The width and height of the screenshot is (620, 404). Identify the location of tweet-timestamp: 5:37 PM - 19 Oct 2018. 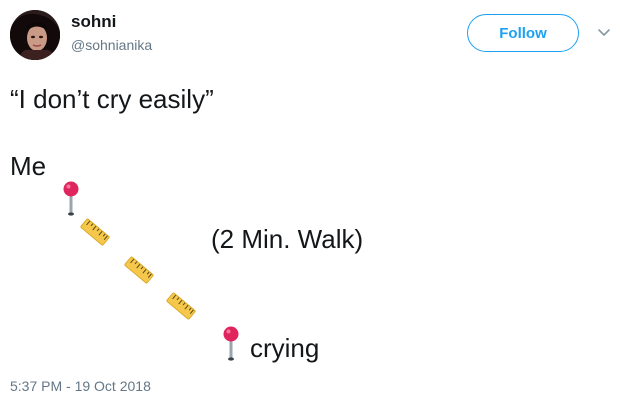
(80, 386).